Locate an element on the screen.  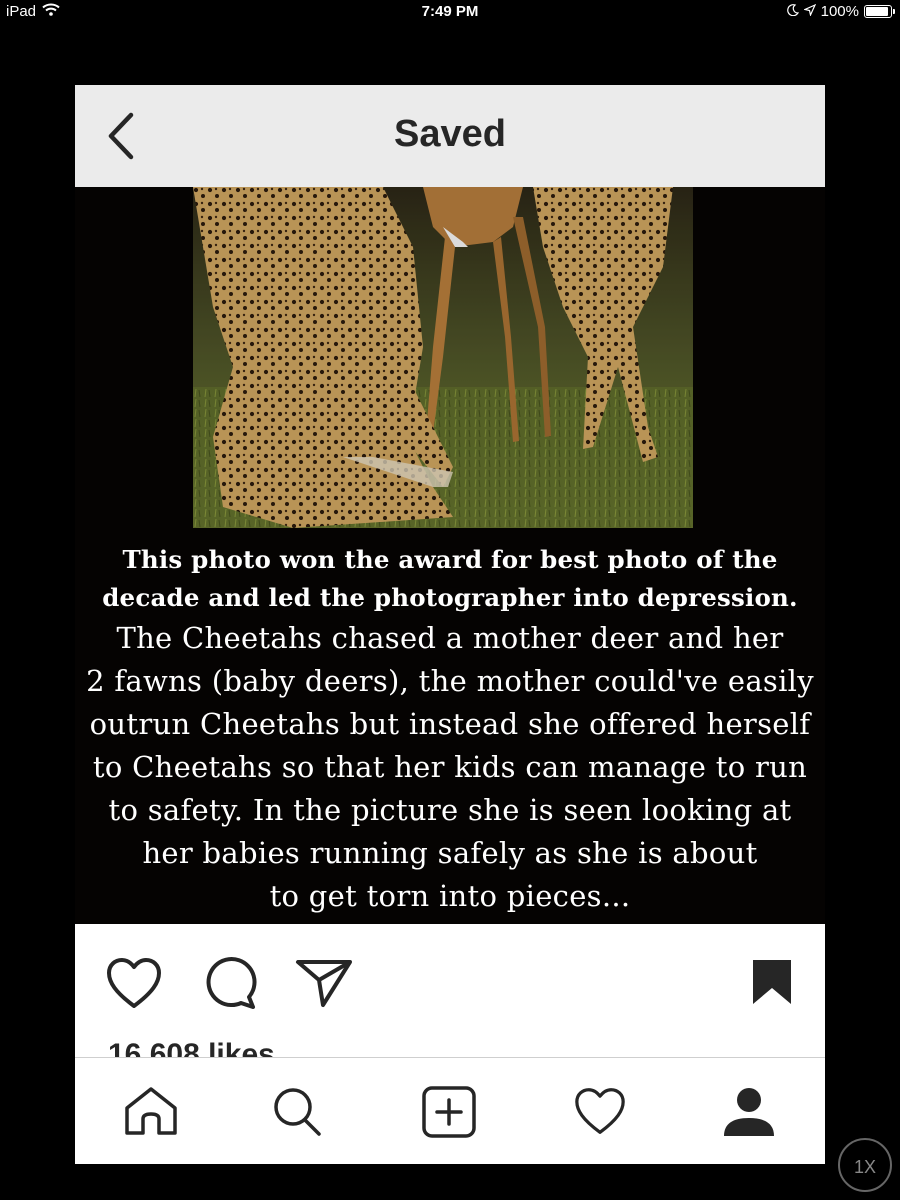
battery-level is located at coordinates (877, 11).